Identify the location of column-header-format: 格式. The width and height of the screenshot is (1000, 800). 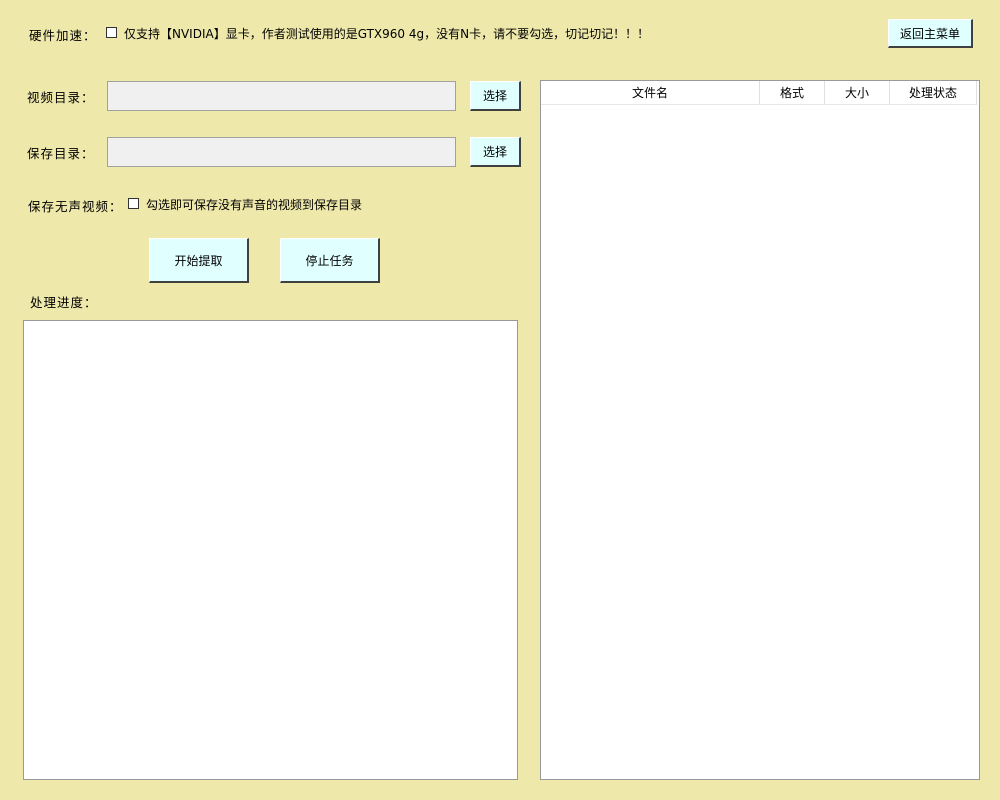
(792, 93).